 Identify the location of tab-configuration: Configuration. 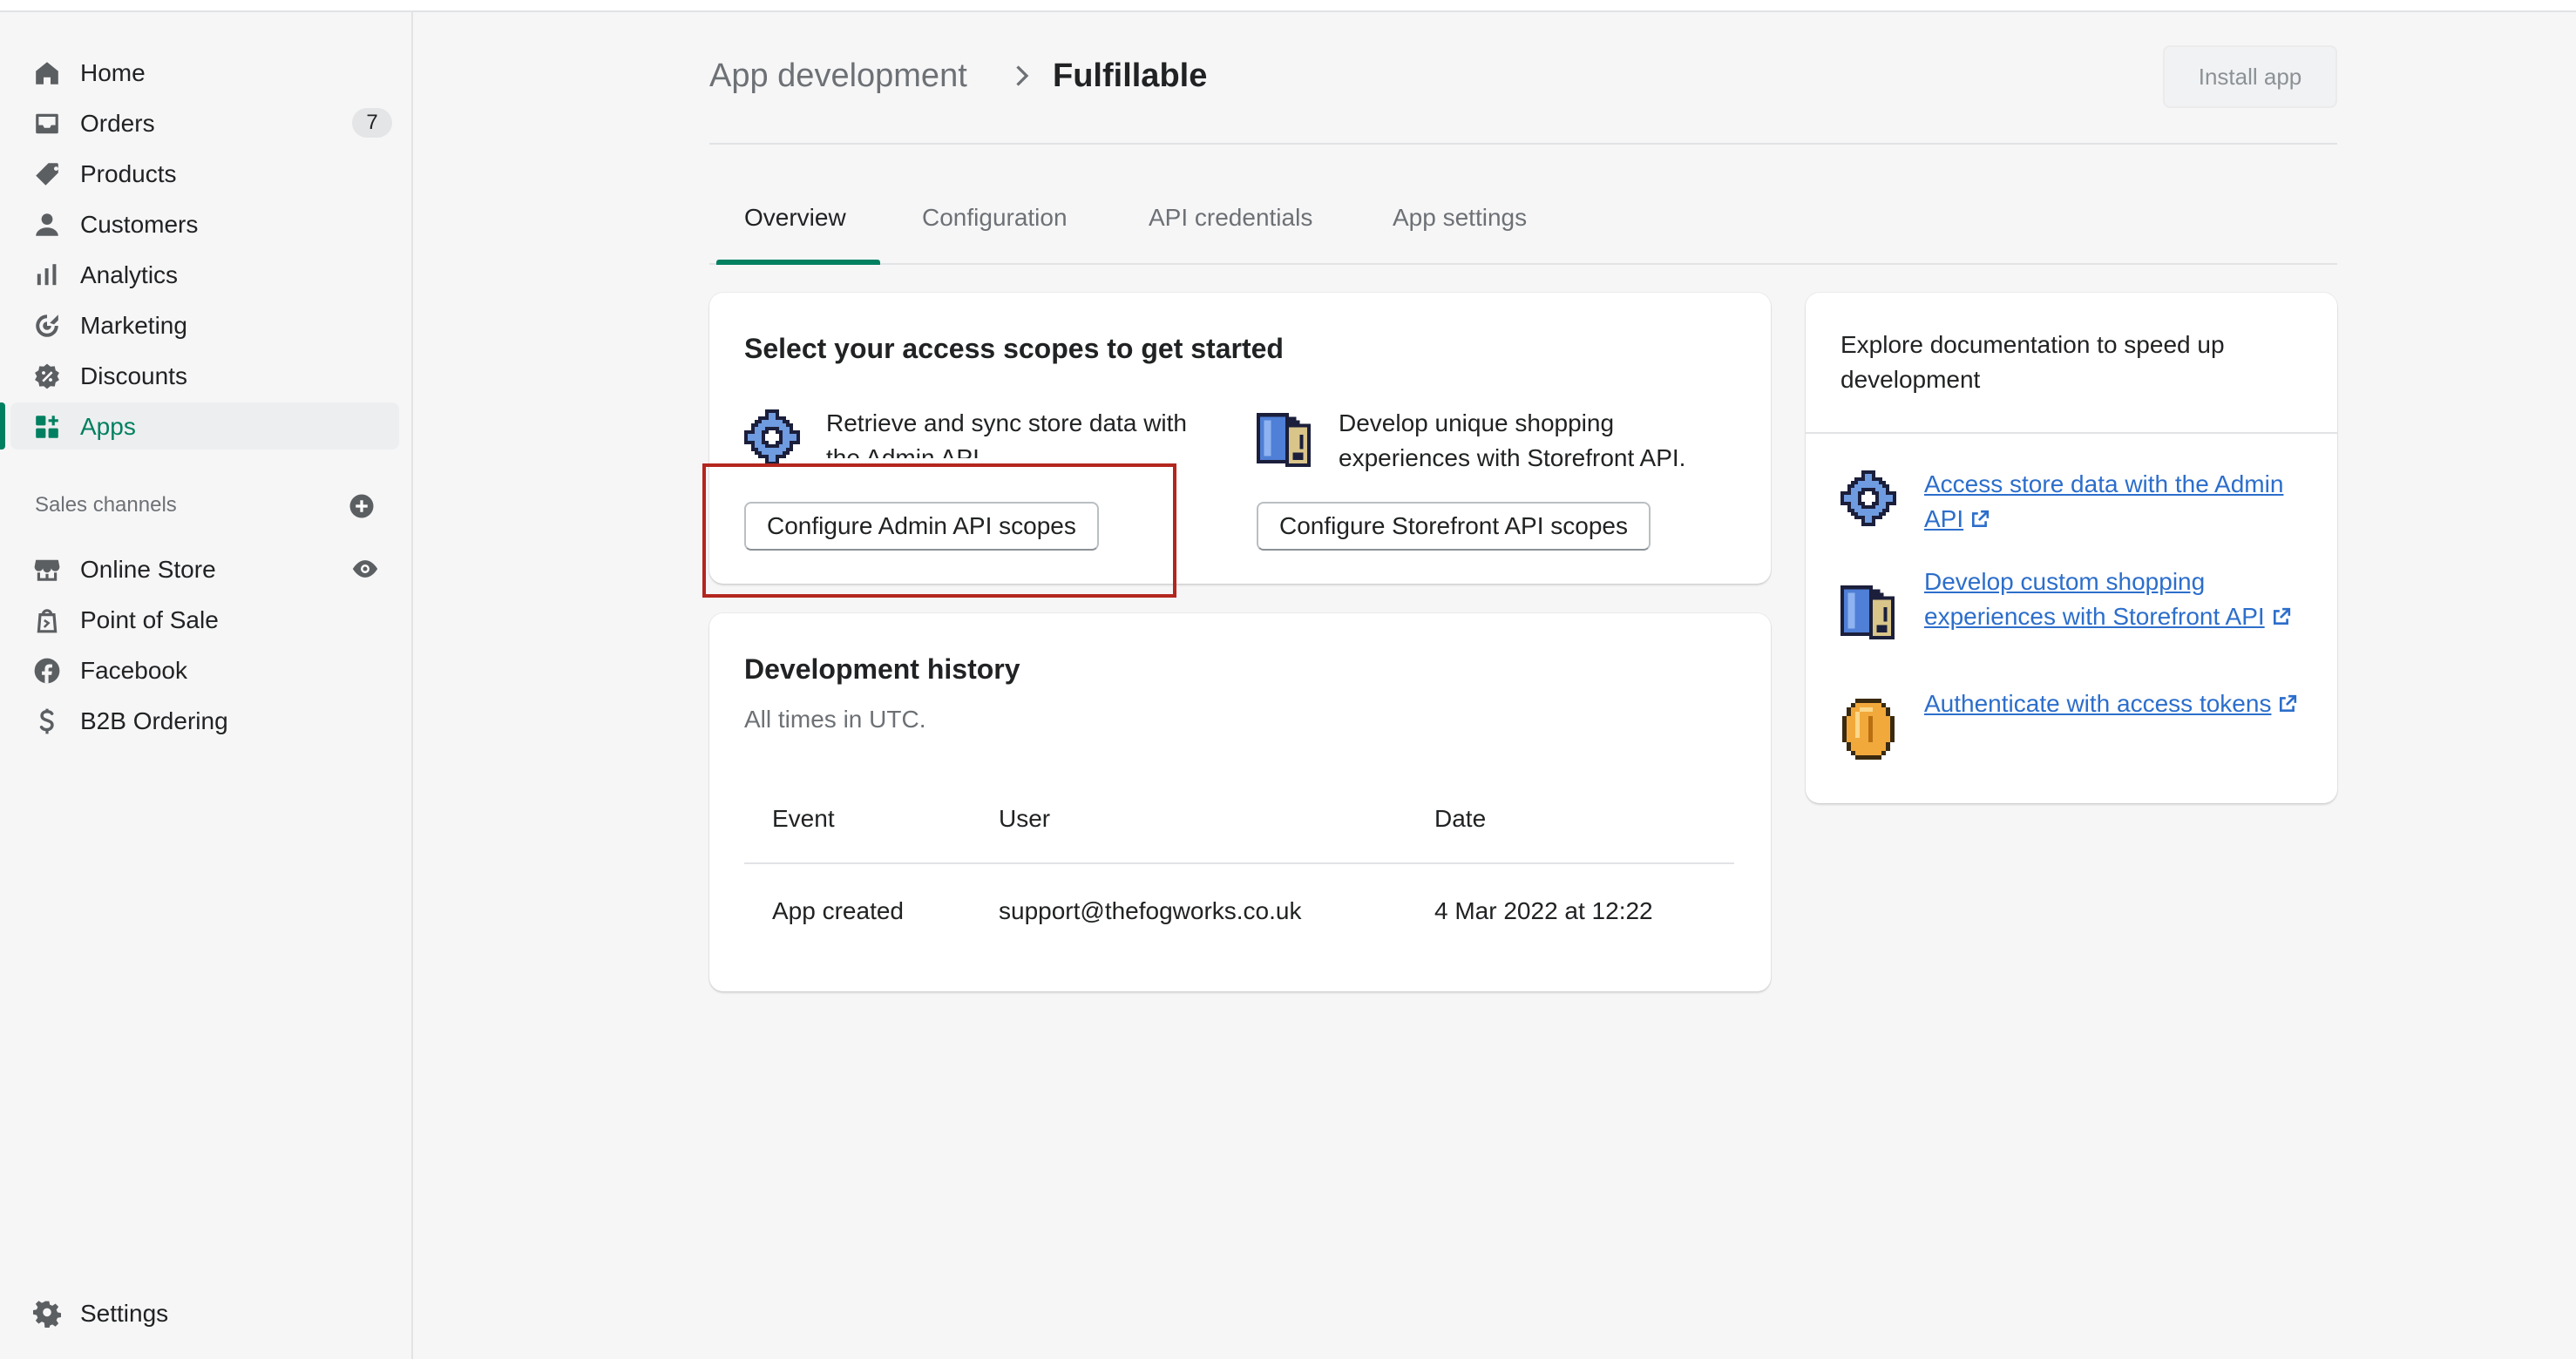
(995, 218).